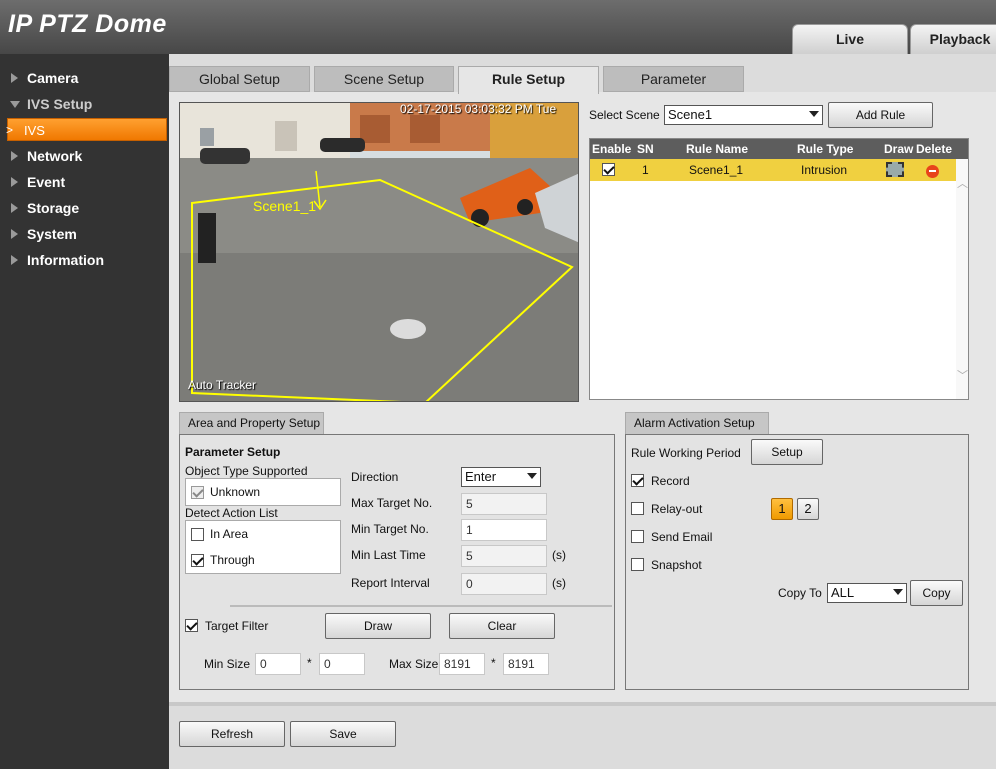 This screenshot has height=769, width=996. I want to click on sidebar-item-information: Information, so click(84, 260).